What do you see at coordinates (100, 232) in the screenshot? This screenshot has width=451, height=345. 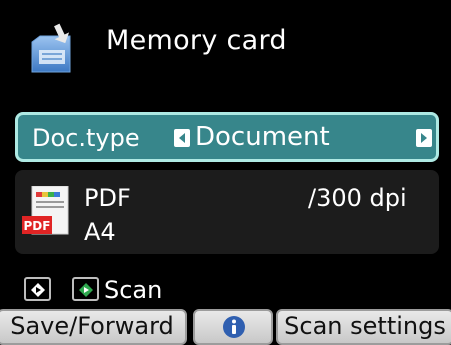 I see `paper-size-value: A4` at bounding box center [100, 232].